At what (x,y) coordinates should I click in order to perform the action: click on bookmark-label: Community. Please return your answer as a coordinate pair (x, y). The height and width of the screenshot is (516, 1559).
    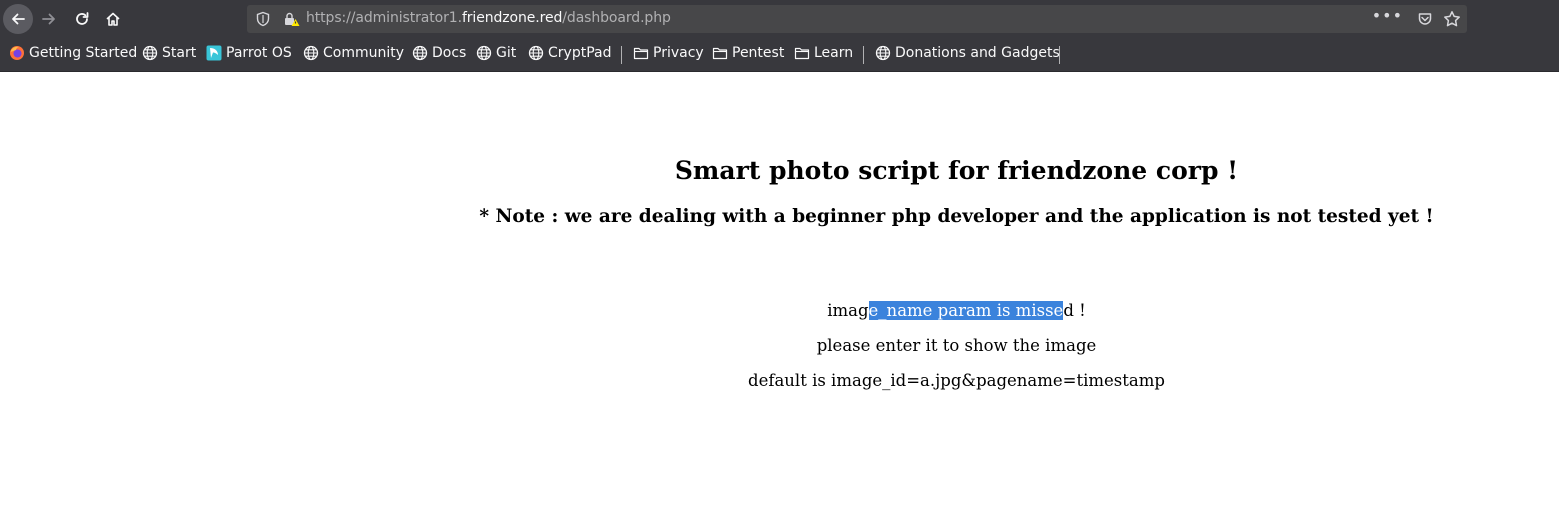
    Looking at the image, I should click on (364, 53).